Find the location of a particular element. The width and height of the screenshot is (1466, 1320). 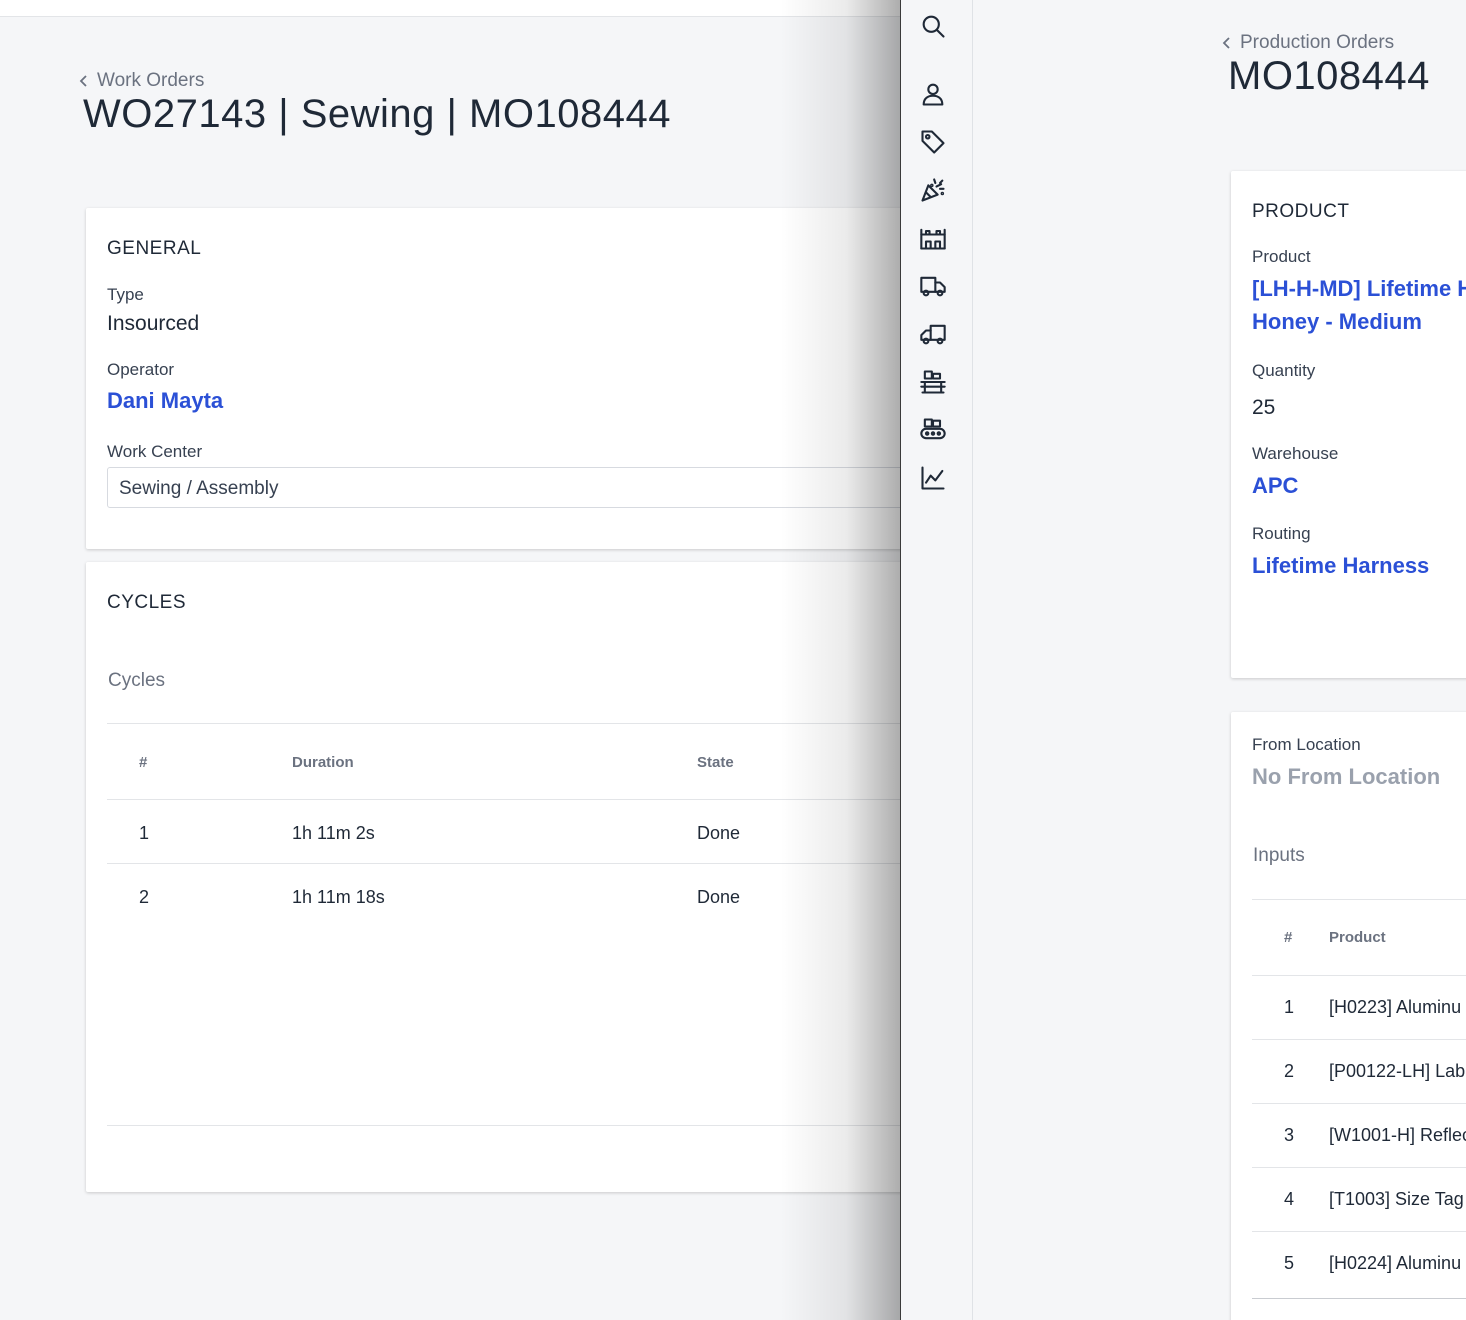

input-product: [H0224] Aluminu is located at coordinates (1395, 1263).